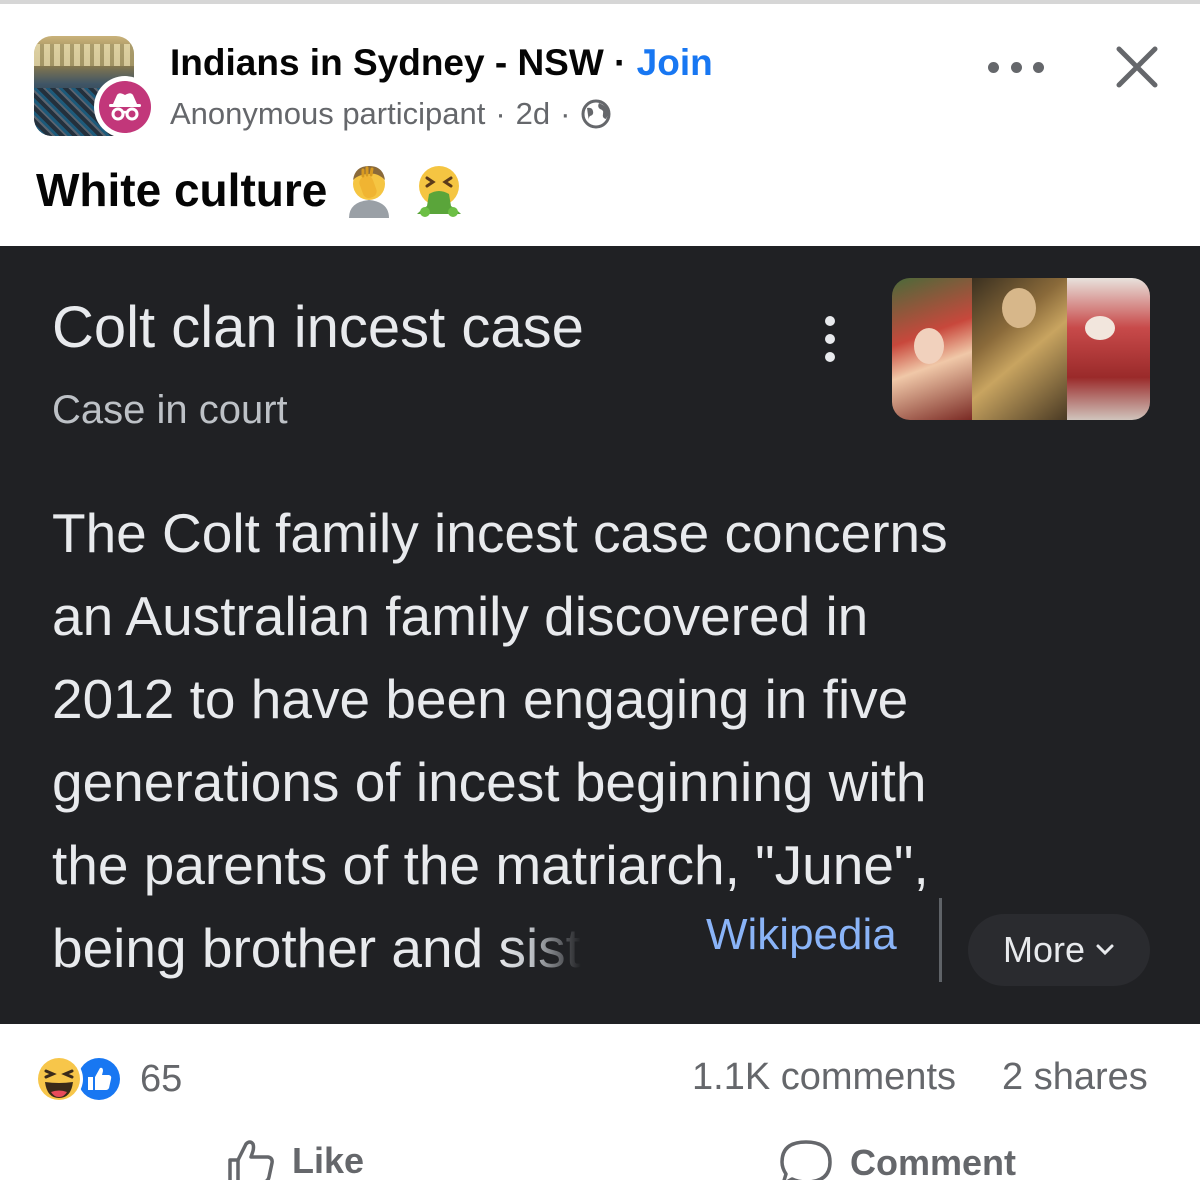 Image resolution: width=1200 pixels, height=1180 pixels. What do you see at coordinates (108, 1079) in the screenshot?
I see `reaction-summary: 65` at bounding box center [108, 1079].